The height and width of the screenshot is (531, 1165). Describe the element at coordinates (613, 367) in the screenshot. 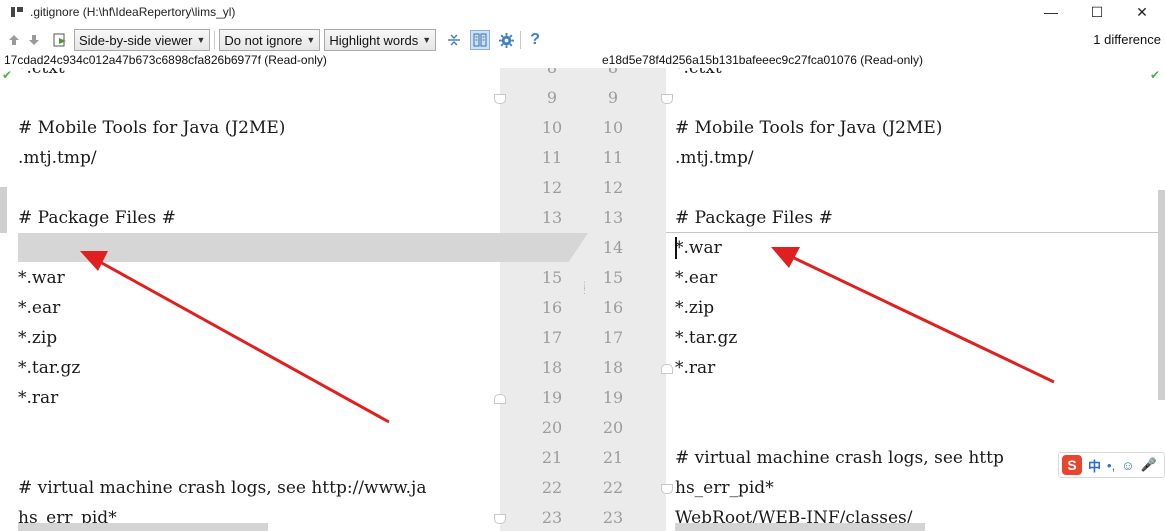

I see `right-line-number: 18` at that location.